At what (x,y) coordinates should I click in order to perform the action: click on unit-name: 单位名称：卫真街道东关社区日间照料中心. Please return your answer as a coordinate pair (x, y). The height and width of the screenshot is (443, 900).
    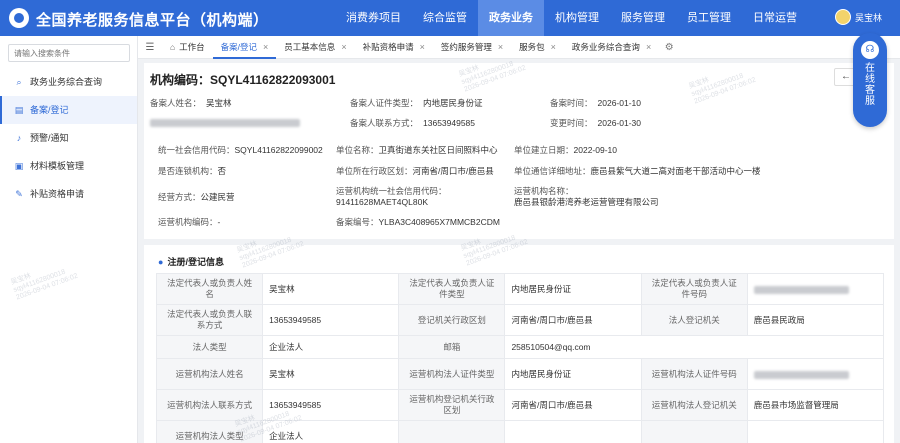
    Looking at the image, I should click on (417, 150).